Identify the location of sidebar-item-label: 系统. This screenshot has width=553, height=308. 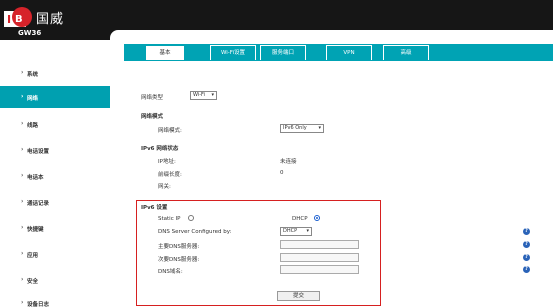
(33, 75).